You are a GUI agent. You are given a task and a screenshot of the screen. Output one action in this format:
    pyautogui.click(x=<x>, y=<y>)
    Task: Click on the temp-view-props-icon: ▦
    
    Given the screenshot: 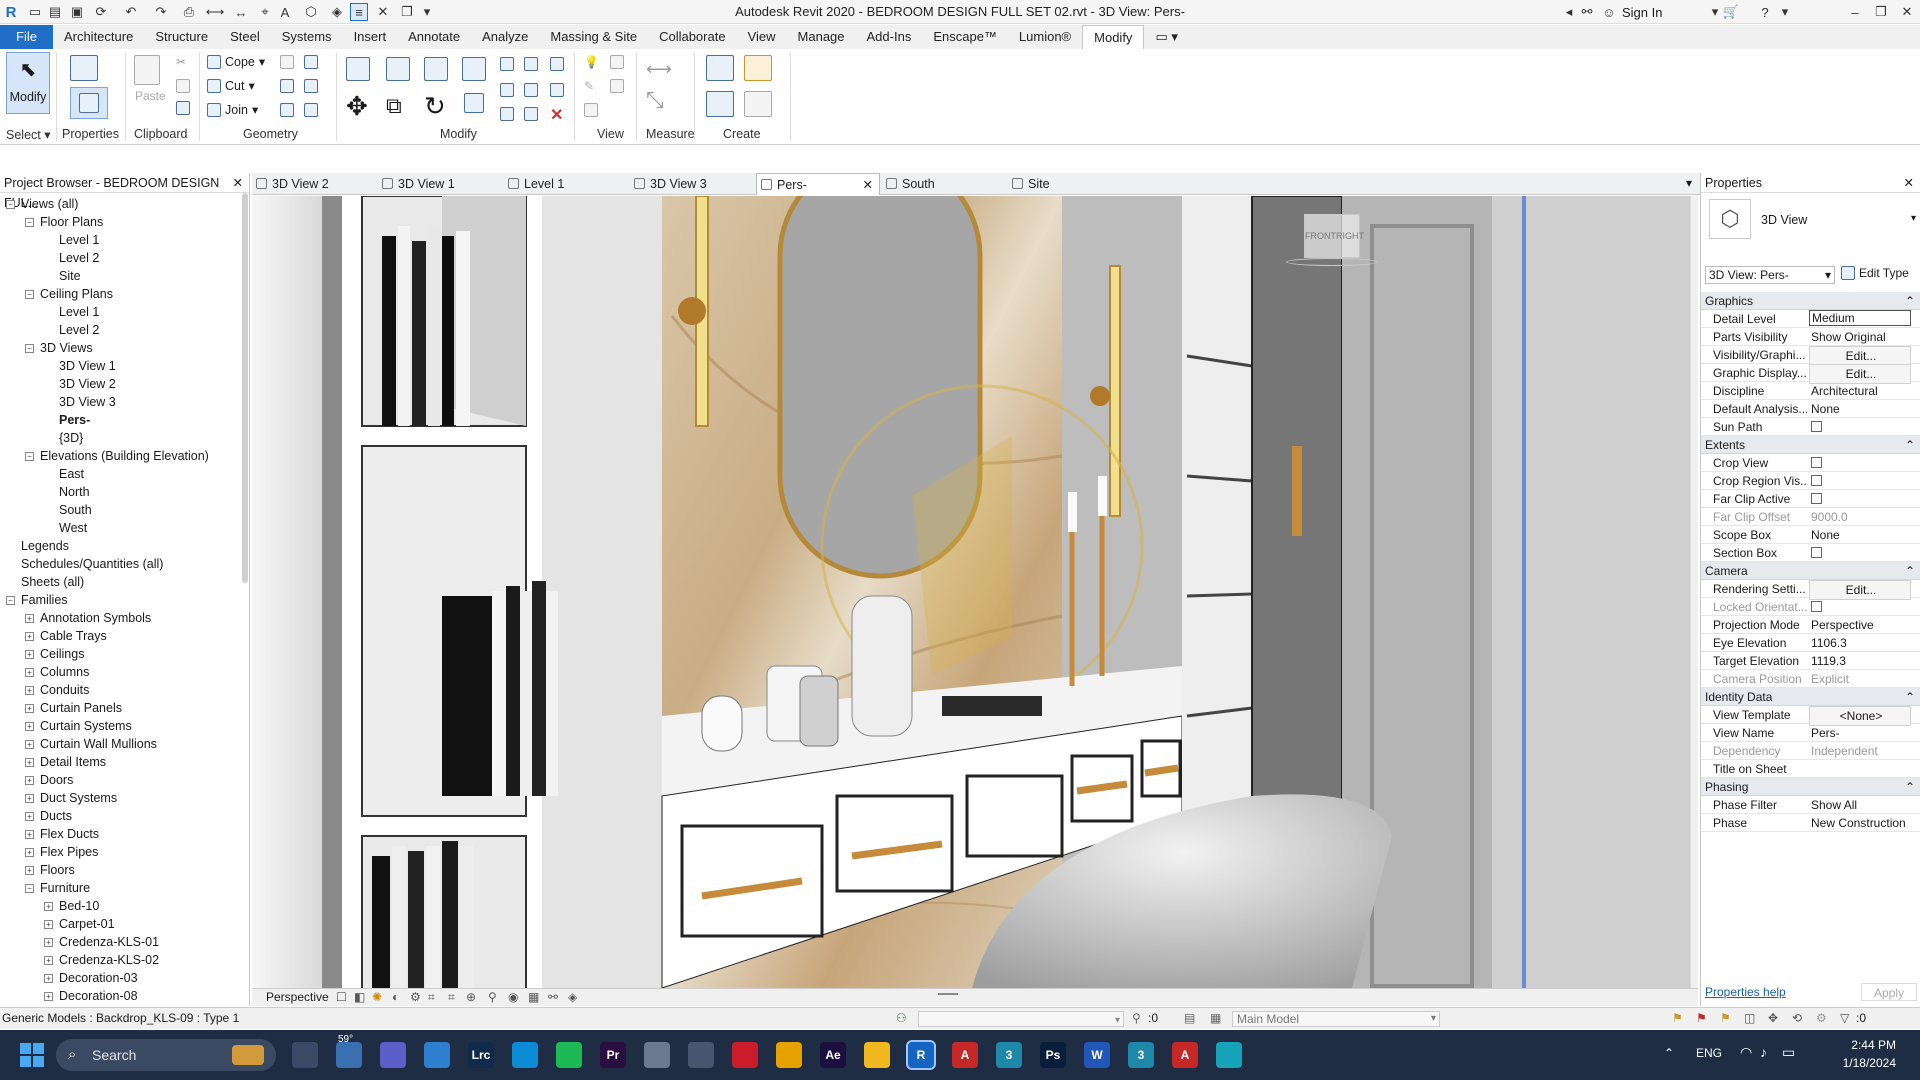 What is the action you would take?
    pyautogui.click(x=533, y=997)
    